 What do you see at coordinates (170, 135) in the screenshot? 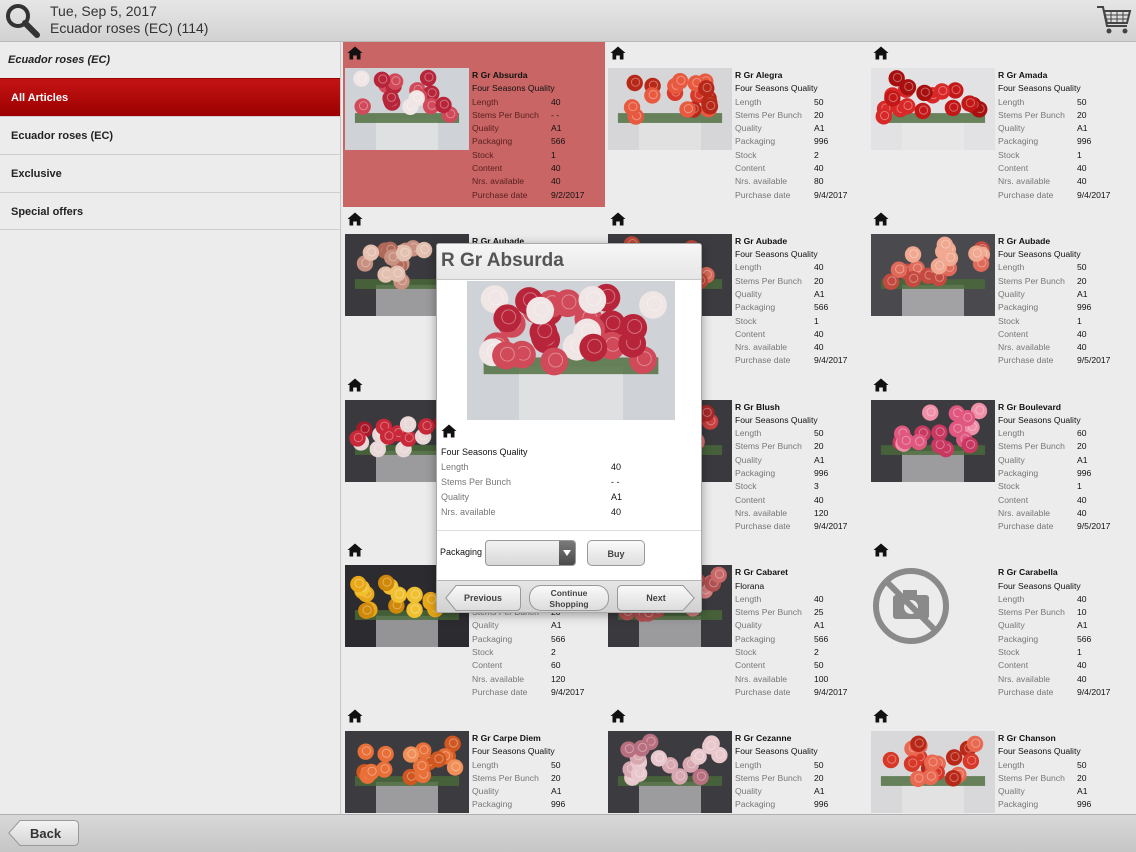
I see `sidebar-item-ecuador-roses: Ecuador roses (EC)` at bounding box center [170, 135].